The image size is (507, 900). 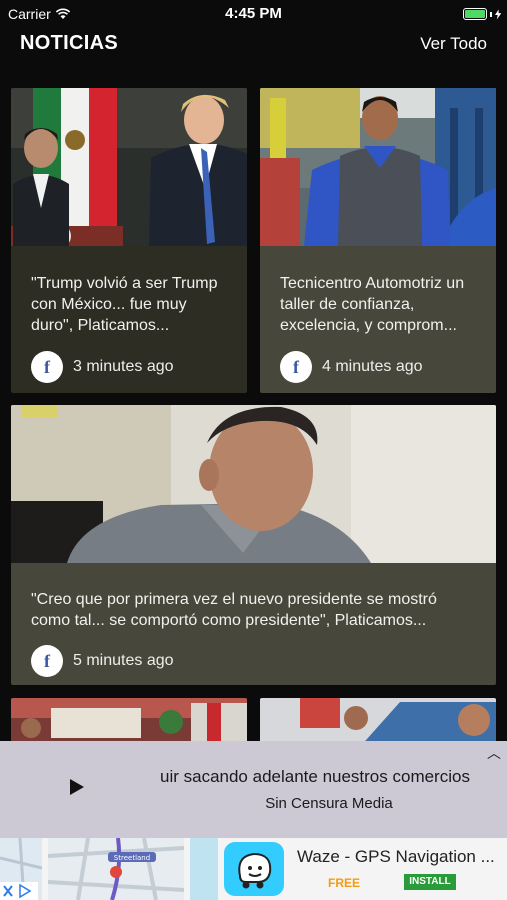 I want to click on ad-price: FREE, so click(x=344, y=883).